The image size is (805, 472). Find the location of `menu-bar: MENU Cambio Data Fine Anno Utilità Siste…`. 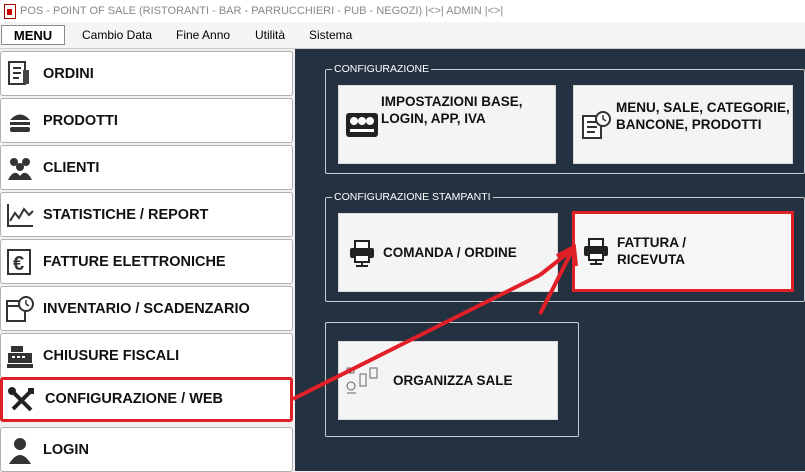

menu-bar: MENU Cambio Data Fine Anno Utilità Siste… is located at coordinates (402, 35).